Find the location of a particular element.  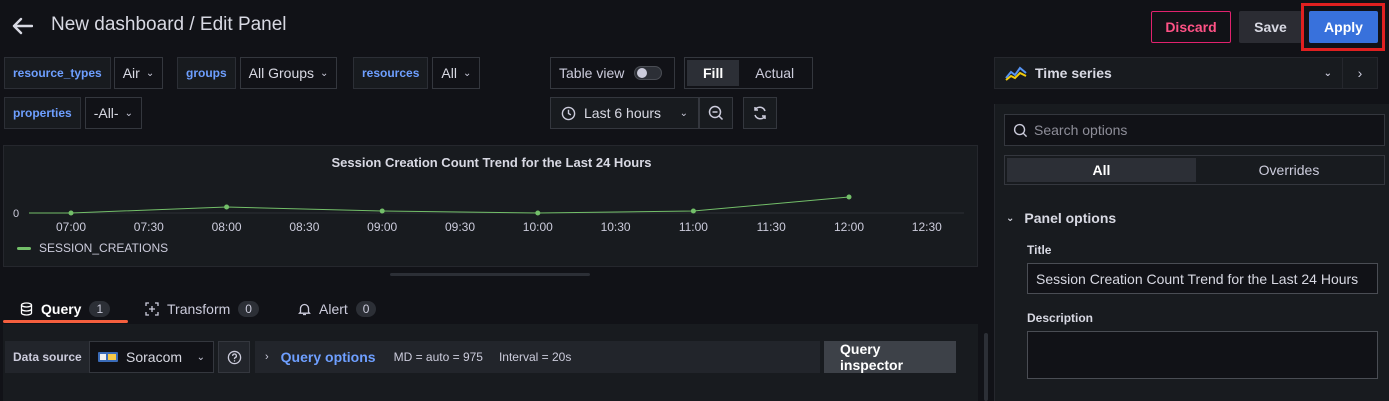

fill-actual-toggle: Fill Actual is located at coordinates (749, 73).